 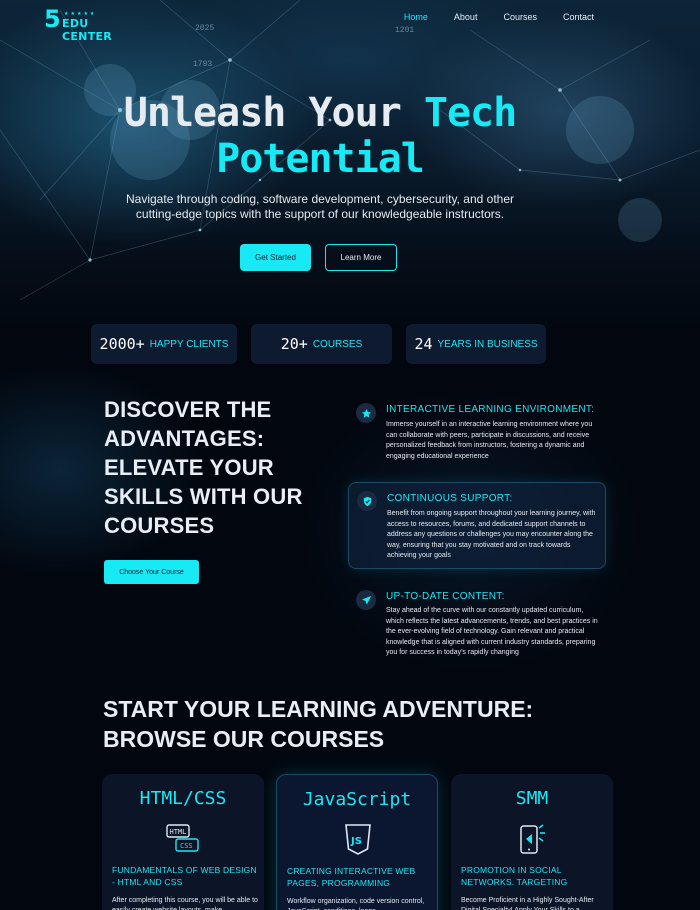 I want to click on logo: 5 ★★★★★ EDU CENTER, so click(x=93, y=24).